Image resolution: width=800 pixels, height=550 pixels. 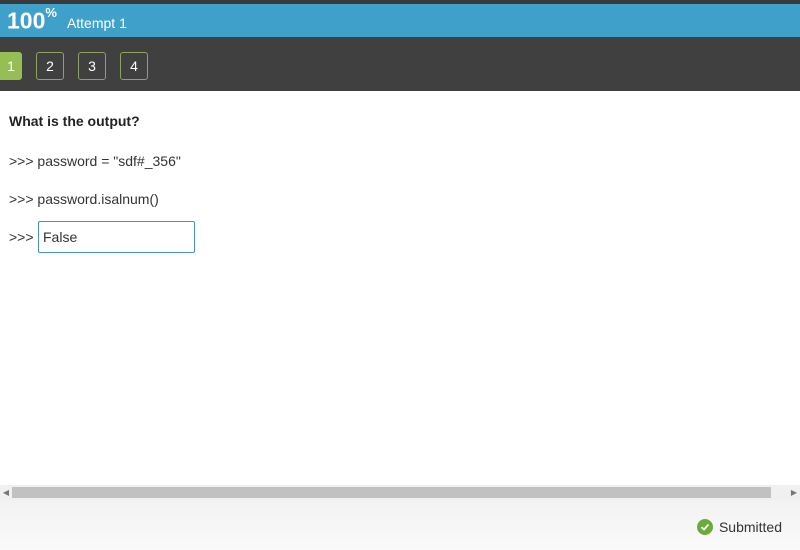 I want to click on question-button-4: 4, so click(x=134, y=66).